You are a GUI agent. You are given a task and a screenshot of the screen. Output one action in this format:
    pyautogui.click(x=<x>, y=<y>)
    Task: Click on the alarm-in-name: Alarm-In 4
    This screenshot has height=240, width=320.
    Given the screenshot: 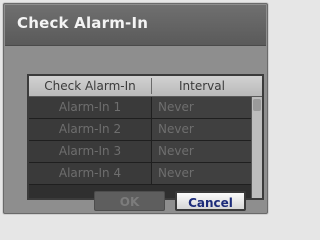 What is the action you would take?
    pyautogui.click(x=90, y=173)
    